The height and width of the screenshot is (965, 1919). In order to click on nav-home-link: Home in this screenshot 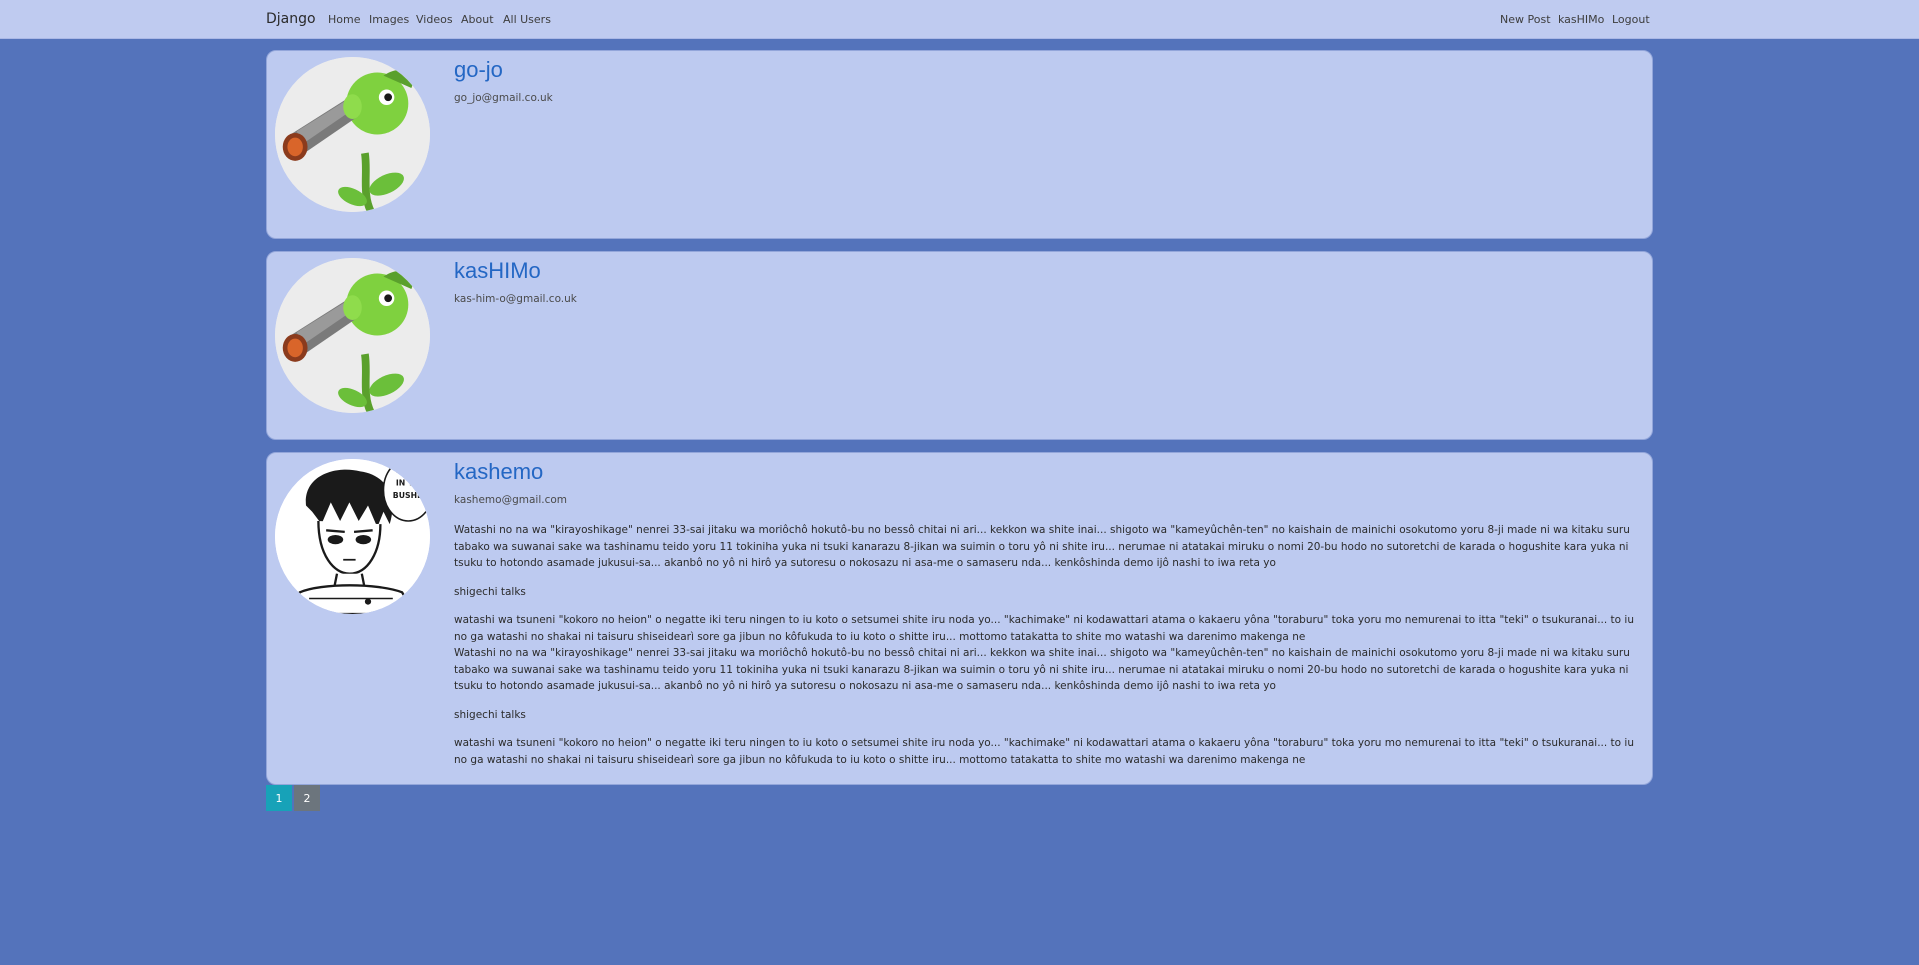, I will do `click(344, 19)`.